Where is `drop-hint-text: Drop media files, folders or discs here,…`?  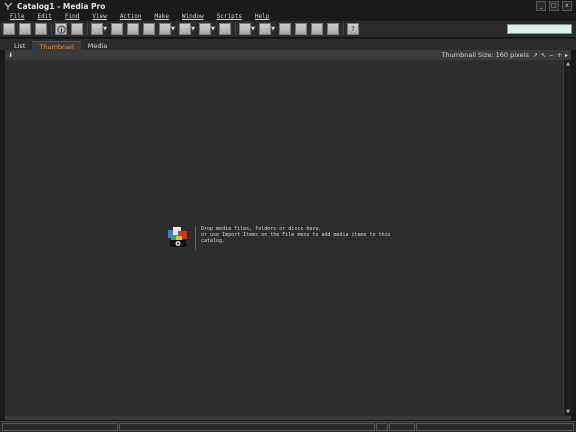
drop-hint-text: Drop media files, folders or discs here,… is located at coordinates (301, 235).